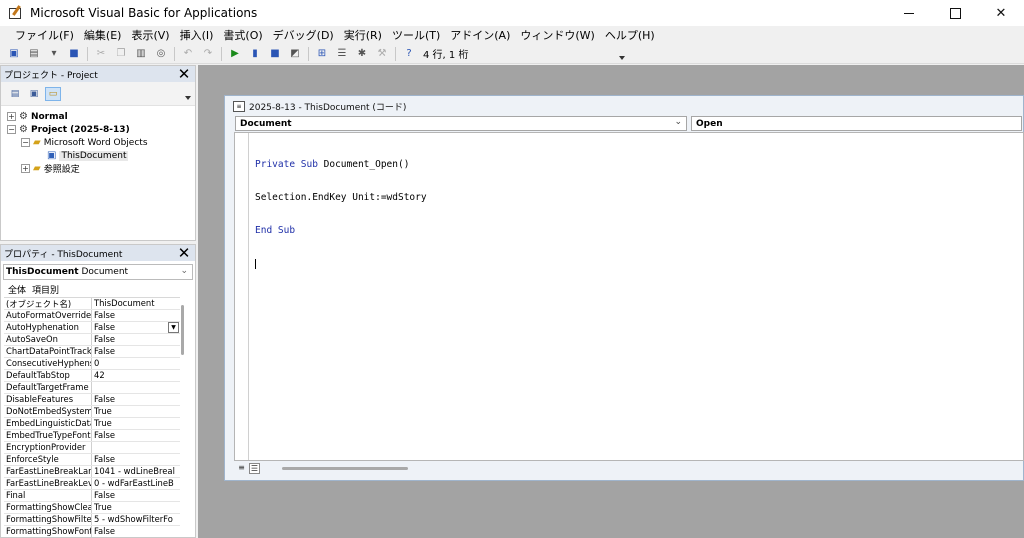 Image resolution: width=1024 pixels, height=538 pixels. What do you see at coordinates (622, 54) in the screenshot?
I see `toolbar-options-icon` at bounding box center [622, 54].